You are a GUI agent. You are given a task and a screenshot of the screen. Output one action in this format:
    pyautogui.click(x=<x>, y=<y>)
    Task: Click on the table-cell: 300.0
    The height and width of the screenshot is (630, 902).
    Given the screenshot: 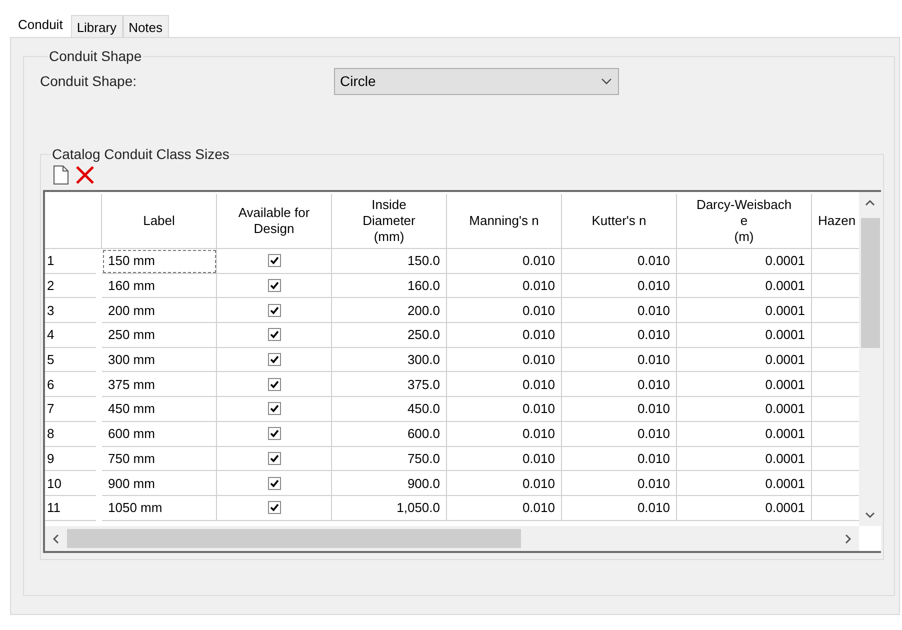 What is the action you would take?
    pyautogui.click(x=389, y=360)
    